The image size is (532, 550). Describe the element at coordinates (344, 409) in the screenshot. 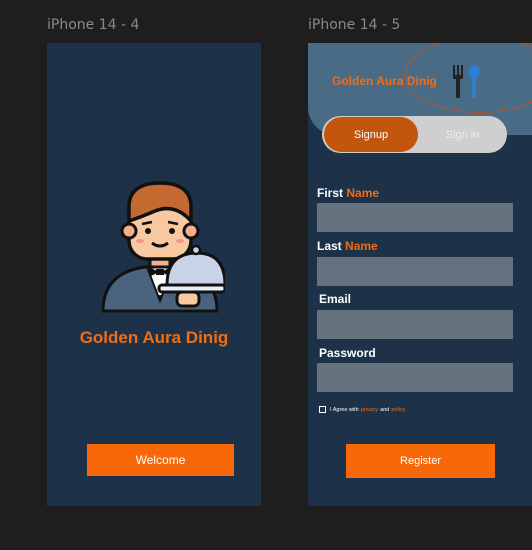

I see `agree-text: I Agree with` at that location.